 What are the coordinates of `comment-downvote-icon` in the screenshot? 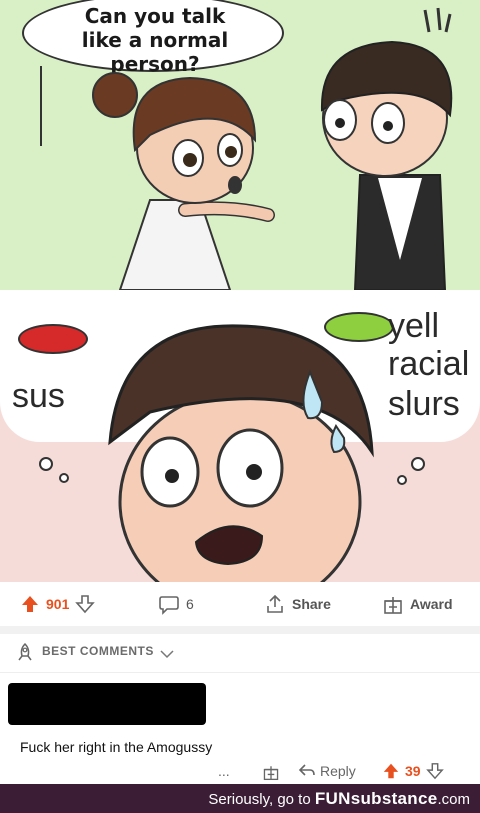 It's located at (434, 771).